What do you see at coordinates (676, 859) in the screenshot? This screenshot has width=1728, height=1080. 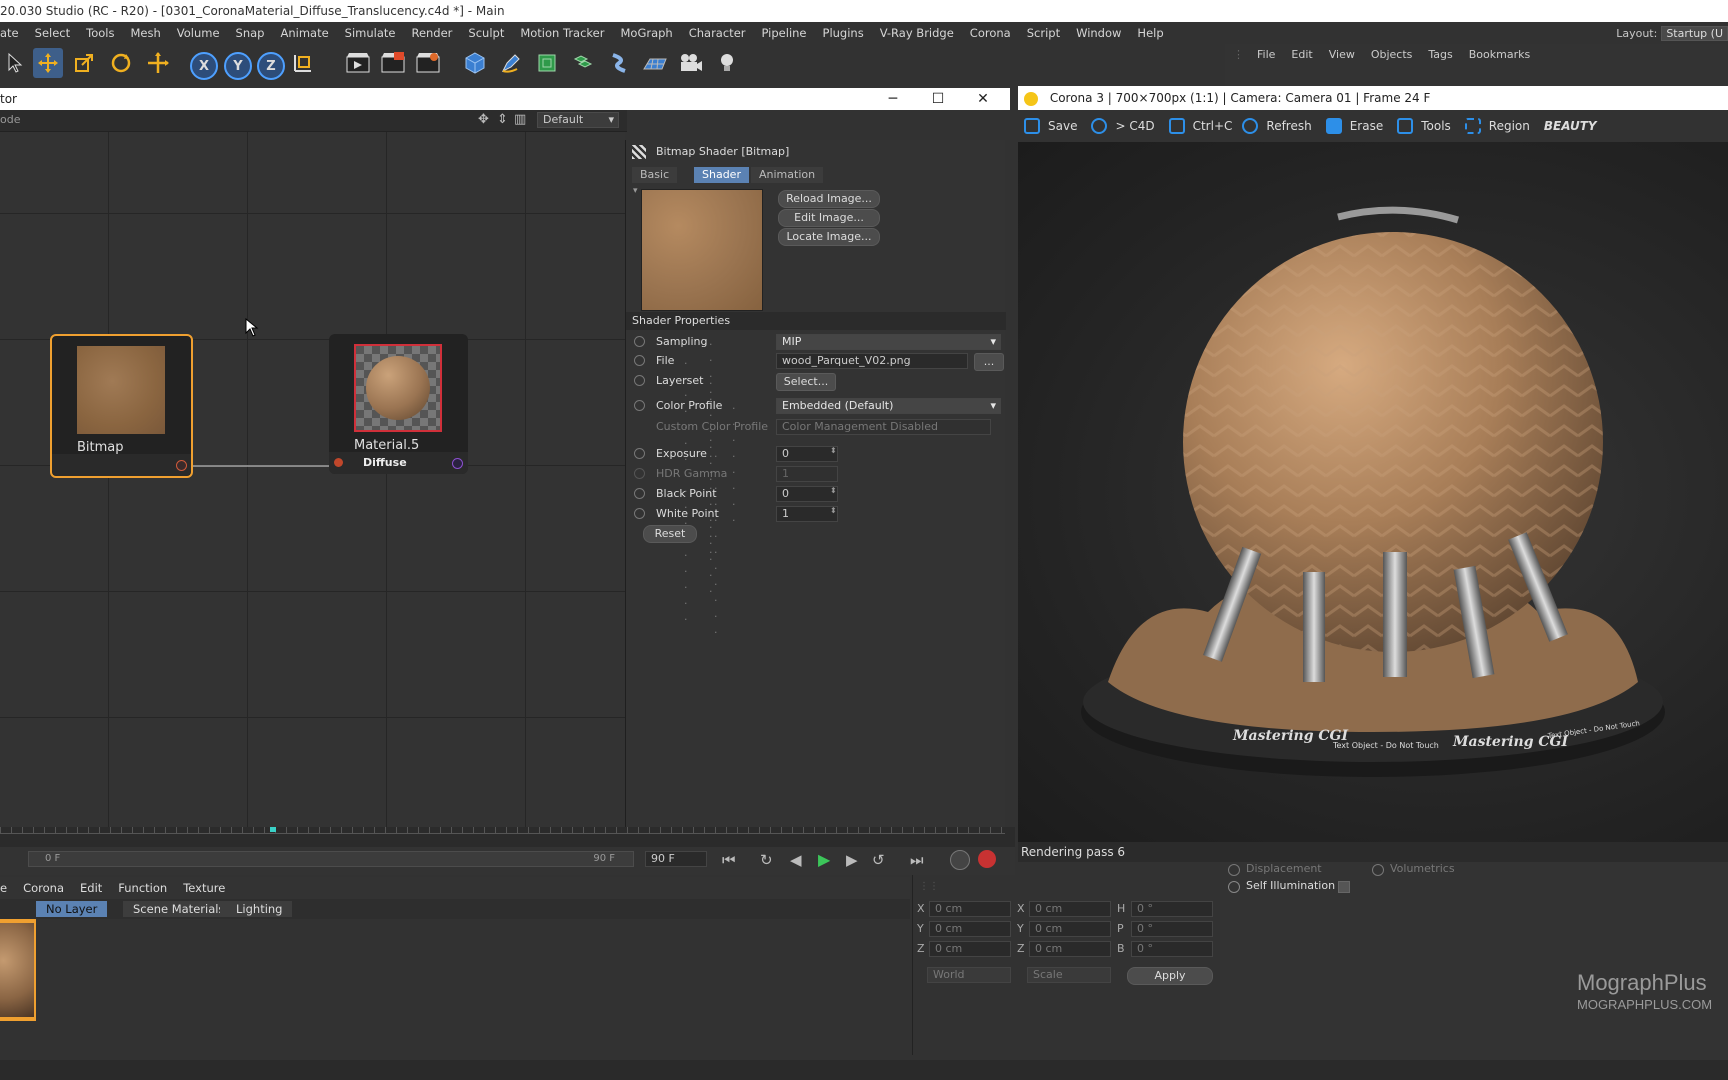 I see `end-frame-field: 90 F` at bounding box center [676, 859].